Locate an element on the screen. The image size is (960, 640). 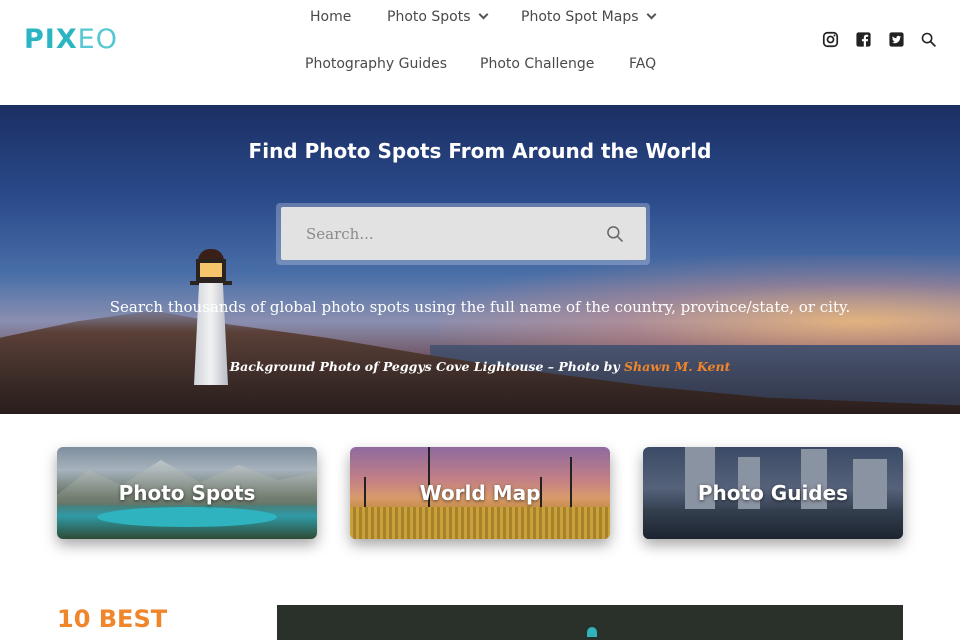
search-input is located at coordinates (463, 233).